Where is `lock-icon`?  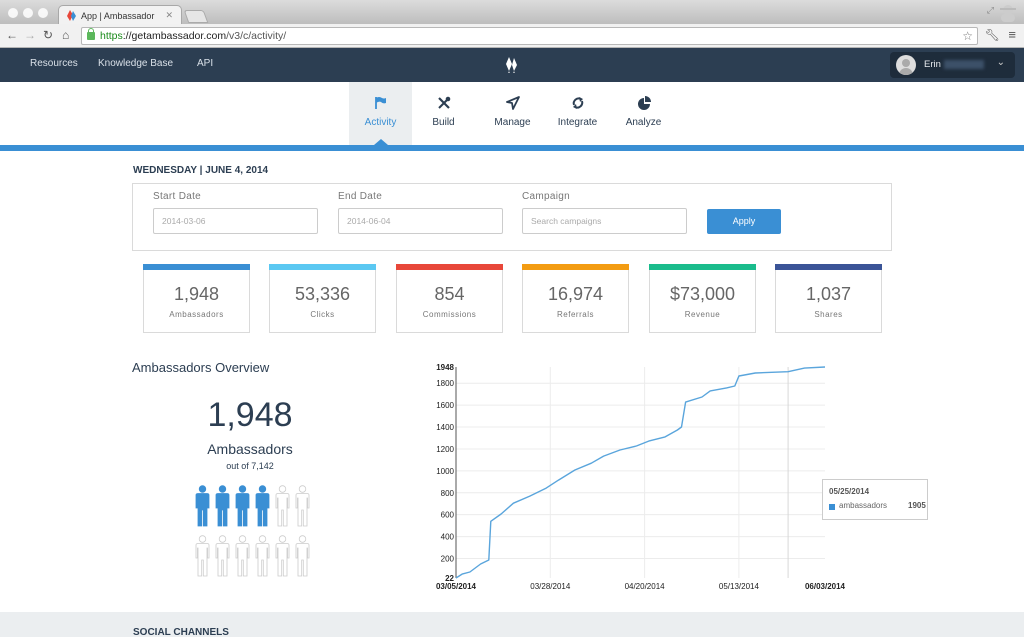
lock-icon is located at coordinates (91, 34).